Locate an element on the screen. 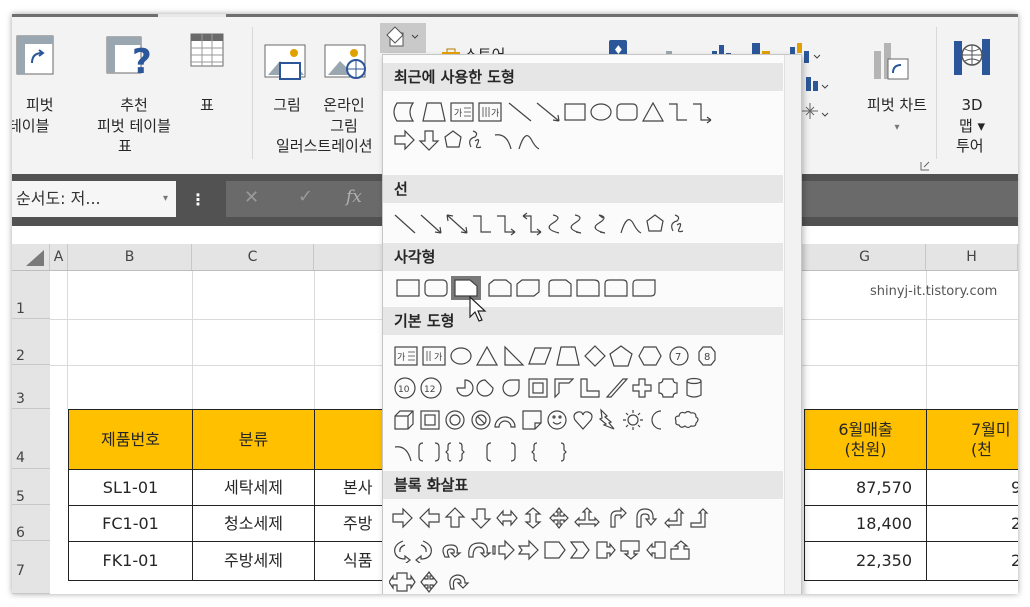 The width and height of the screenshot is (1030, 607). chevron-down-icon: ▾ is located at coordinates (165, 199).